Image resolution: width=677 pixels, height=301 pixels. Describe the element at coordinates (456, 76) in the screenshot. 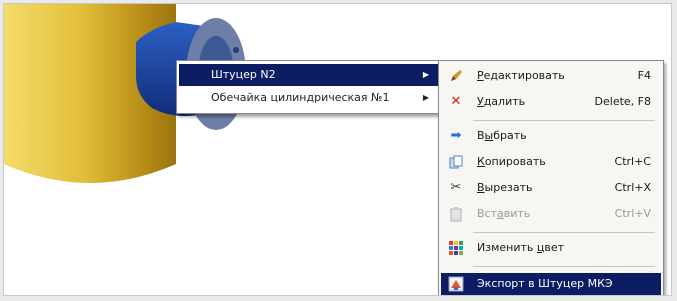

I see `pencil-icon` at that location.